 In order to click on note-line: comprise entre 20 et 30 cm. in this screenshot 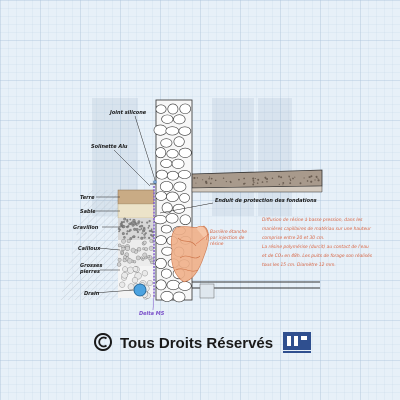, I will do `click(293, 238)`.